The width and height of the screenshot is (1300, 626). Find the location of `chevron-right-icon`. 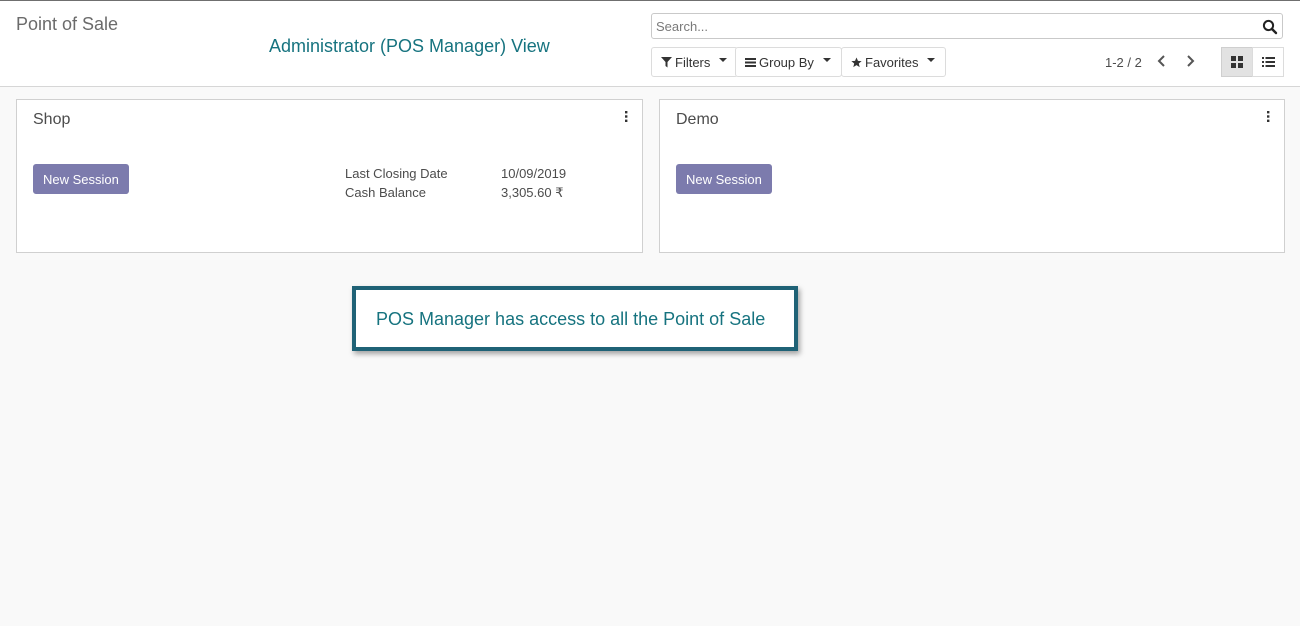

chevron-right-icon is located at coordinates (1190, 61).